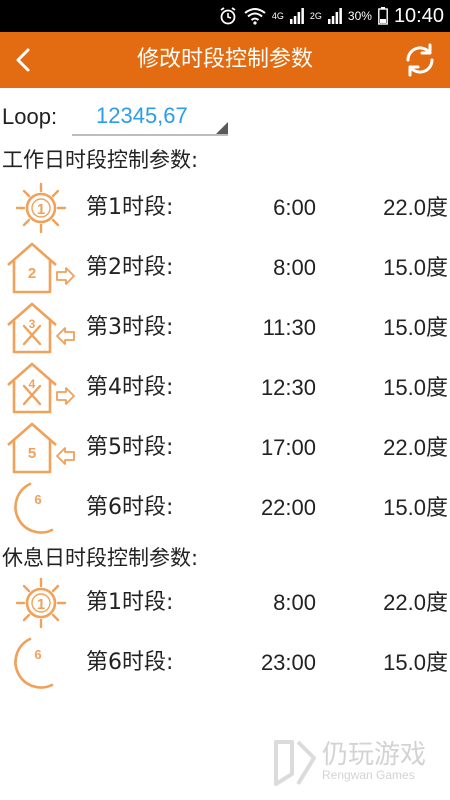 Image resolution: width=450 pixels, height=800 pixels. What do you see at coordinates (225, 603) in the screenshot?
I see `restday-row-1: 1 第1时段: 8:00 22.0度` at bounding box center [225, 603].